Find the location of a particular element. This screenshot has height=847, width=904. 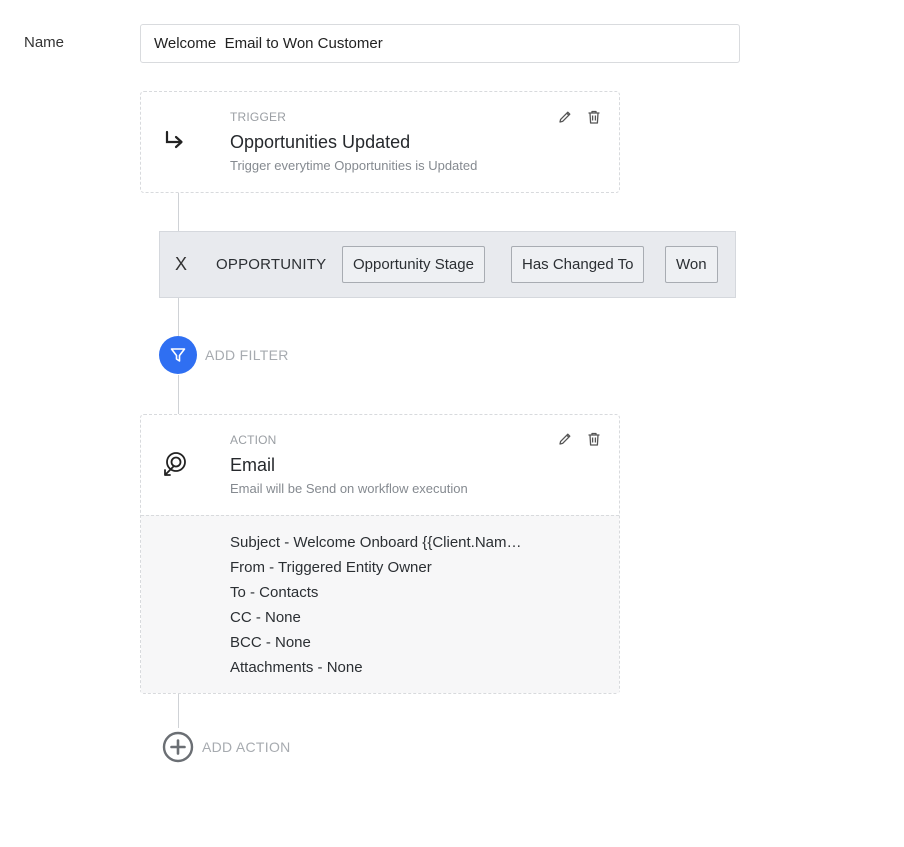

trigger-tools is located at coordinates (579, 117).